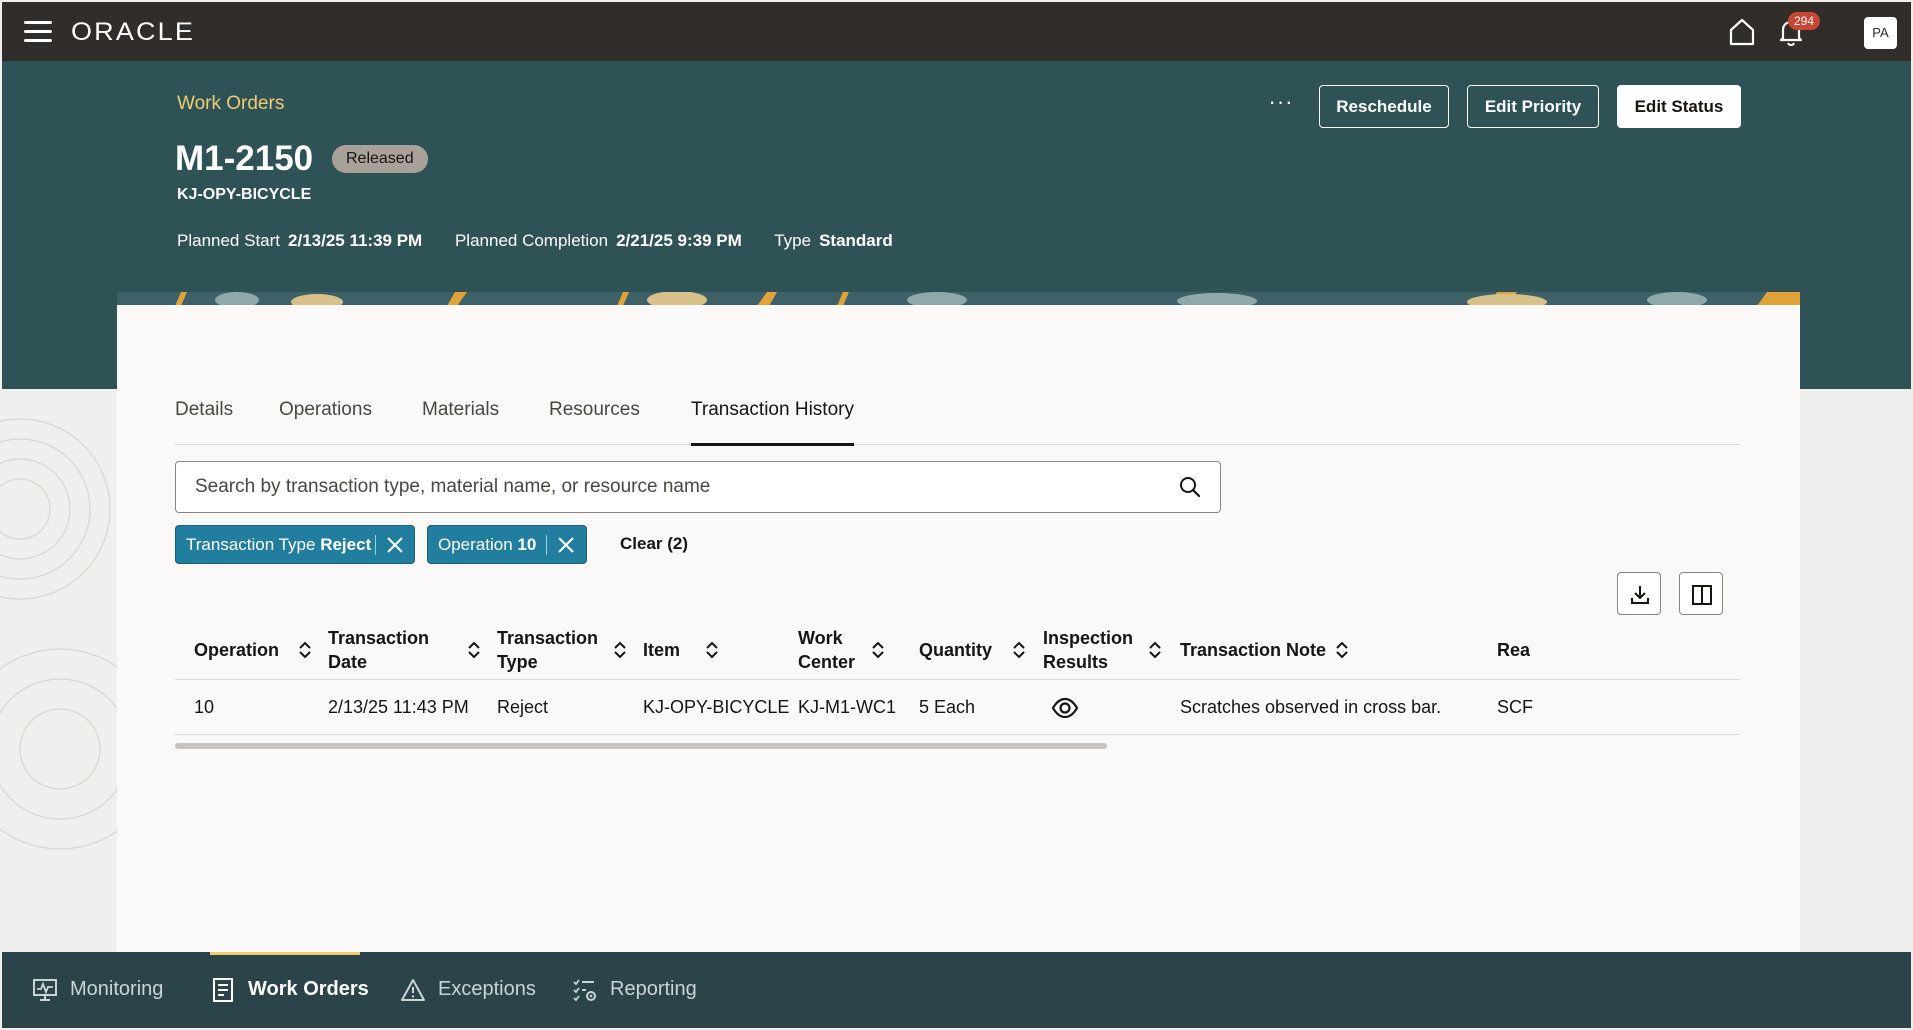 The image size is (1913, 1030). What do you see at coordinates (956, 30) in the screenshot?
I see `top-bar: ORACLE 294 PA` at bounding box center [956, 30].